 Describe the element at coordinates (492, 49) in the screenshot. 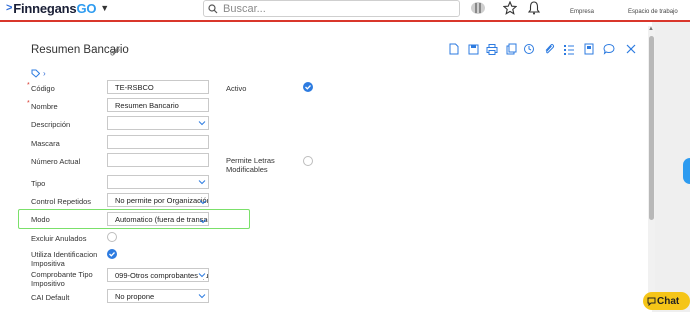

I see `print-icon` at that location.